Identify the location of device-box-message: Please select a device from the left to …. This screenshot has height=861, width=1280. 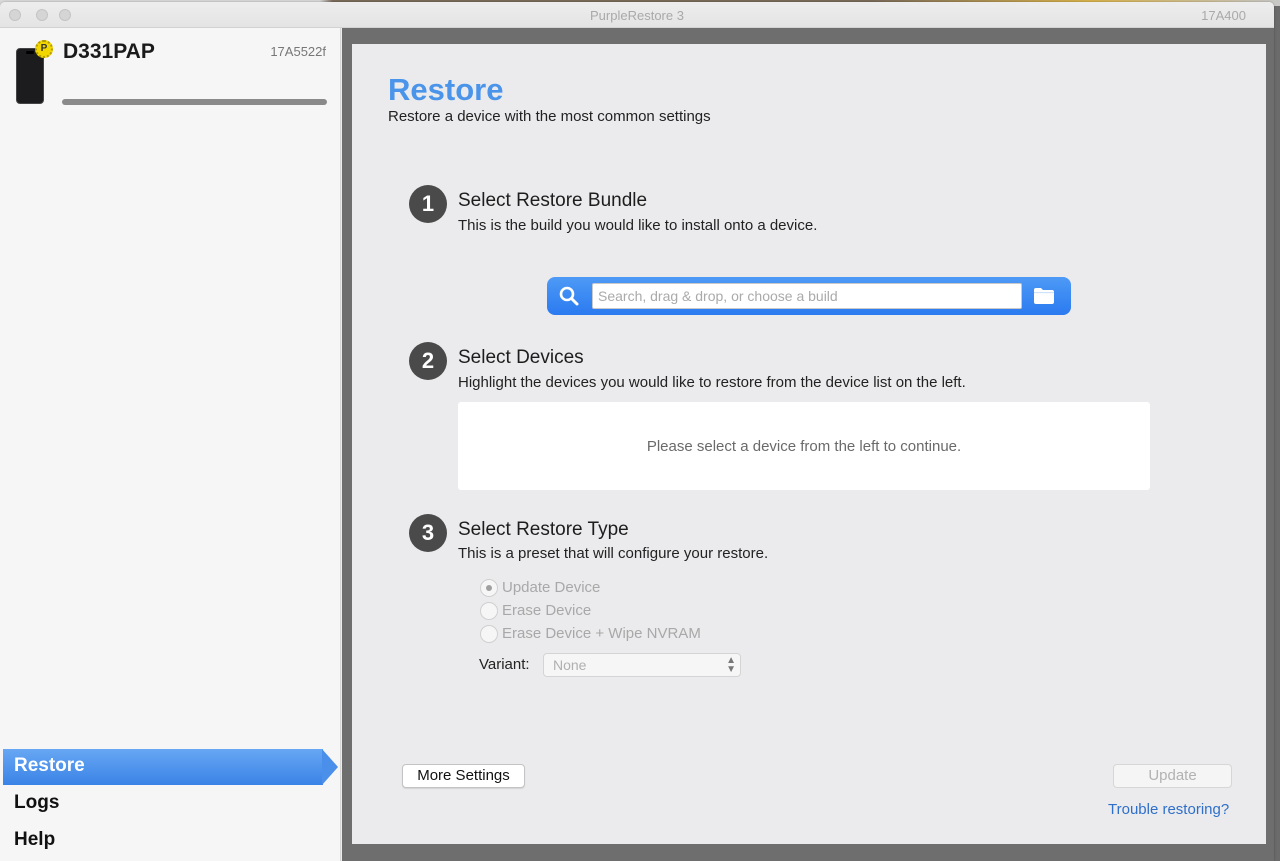
(804, 446).